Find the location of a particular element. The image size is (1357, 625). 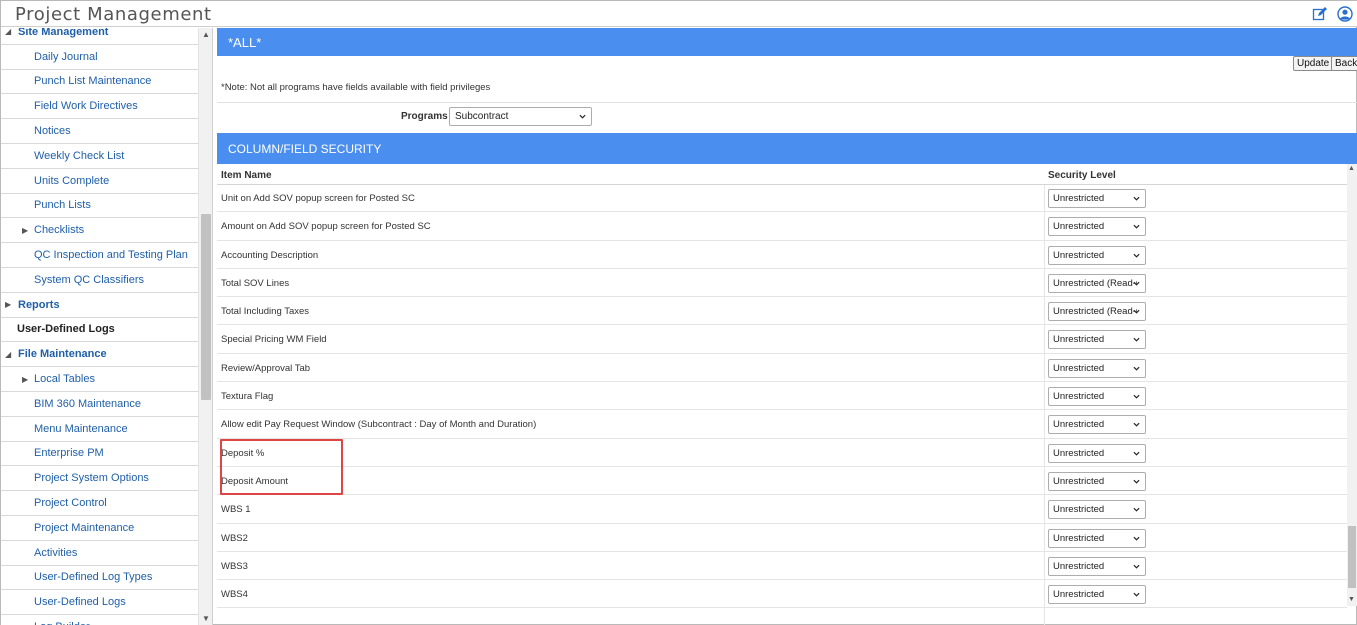

sidebar-item-project-maintenance: Project Maintenance is located at coordinates (99, 528).